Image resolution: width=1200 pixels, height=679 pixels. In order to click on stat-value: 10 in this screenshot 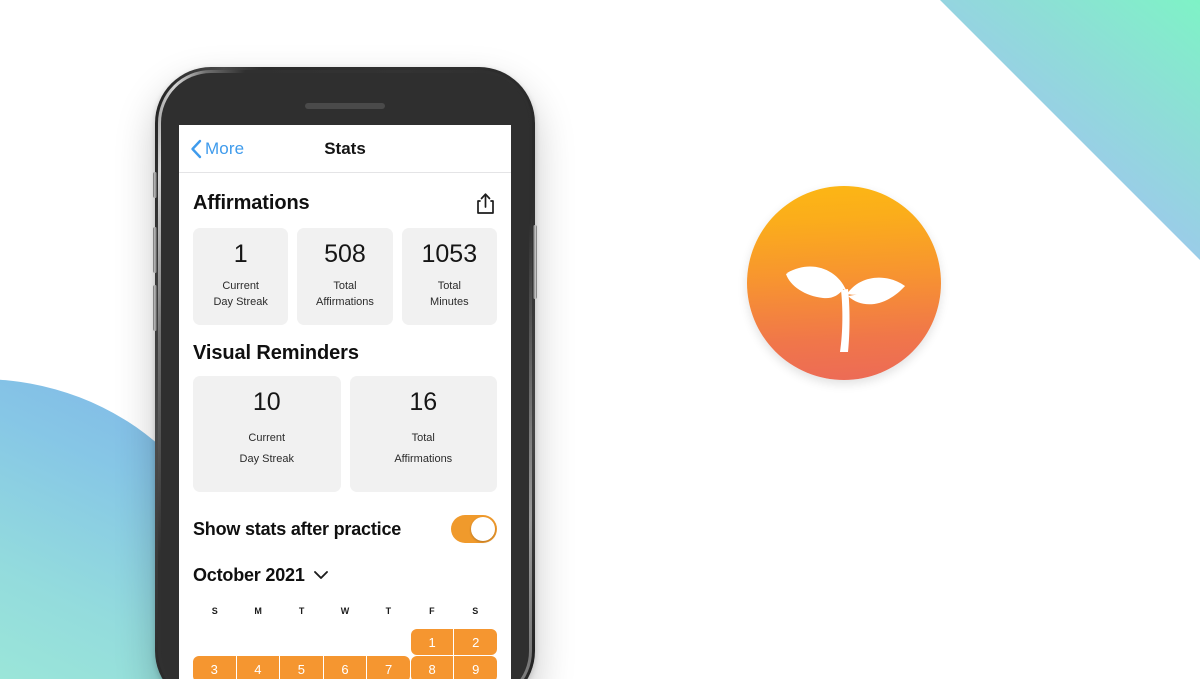, I will do `click(266, 401)`.